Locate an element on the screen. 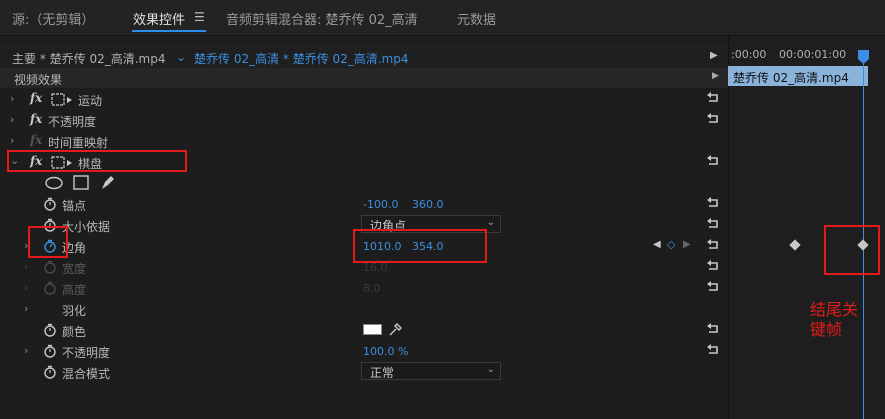  rectangle-mask-icon is located at coordinates (81, 183).